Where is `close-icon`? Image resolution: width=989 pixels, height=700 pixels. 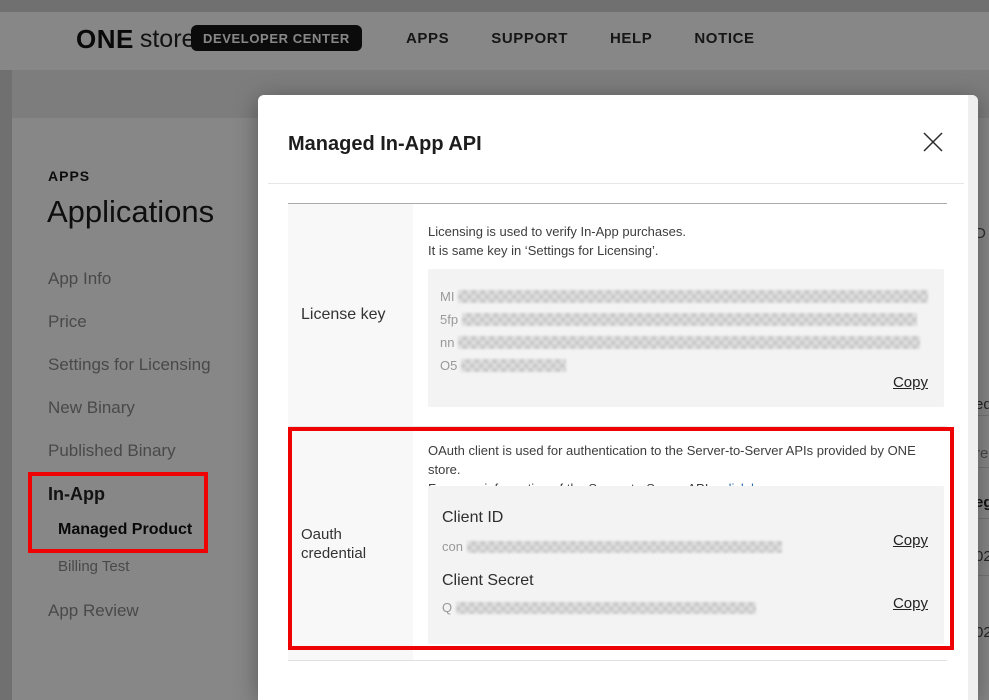 close-icon is located at coordinates (933, 142).